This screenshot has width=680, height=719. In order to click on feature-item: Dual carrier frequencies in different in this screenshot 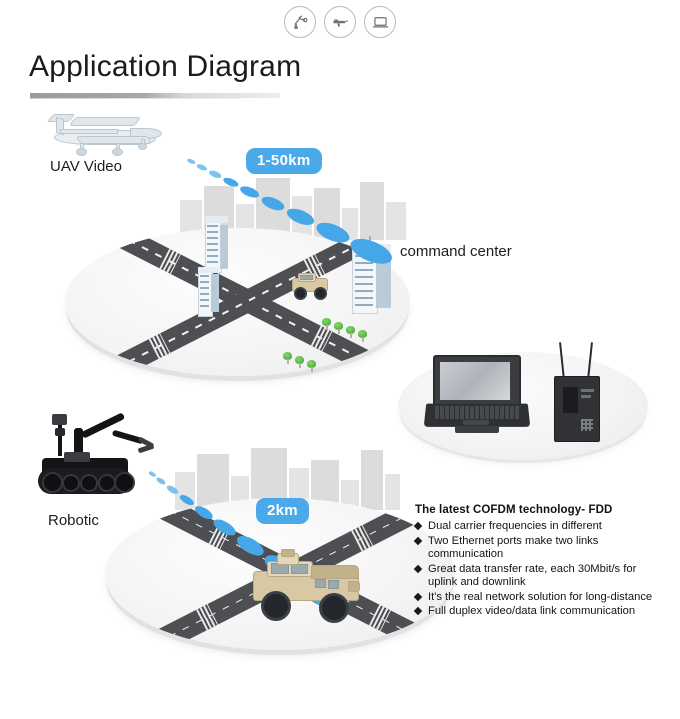, I will do `click(540, 526)`.